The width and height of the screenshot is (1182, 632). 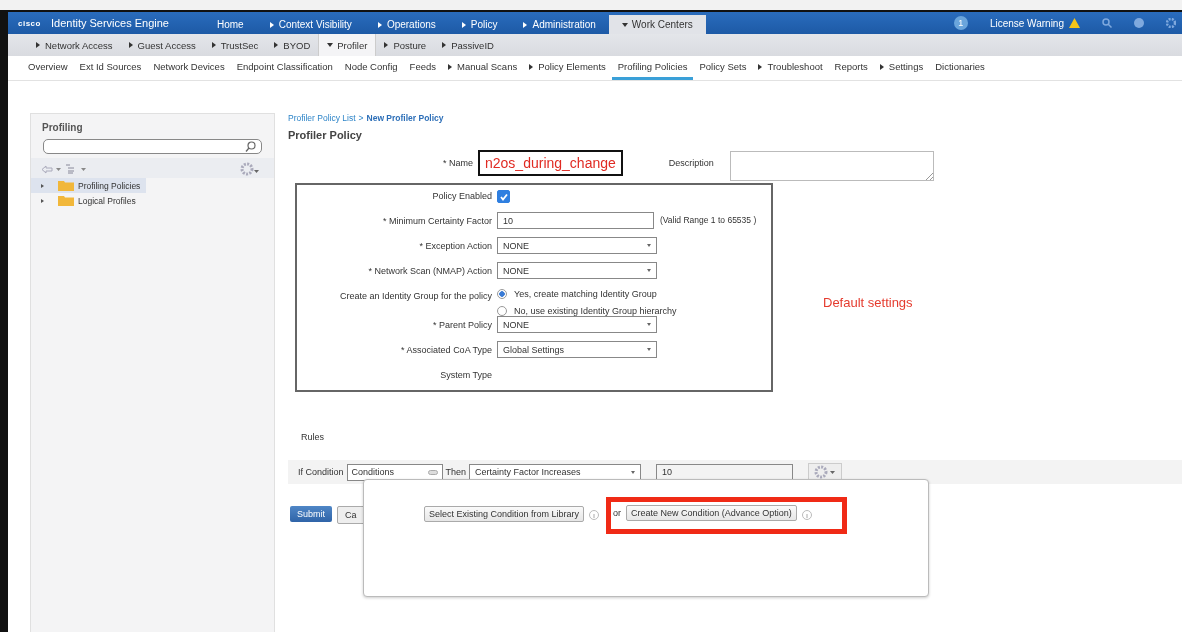 What do you see at coordinates (62, 127) in the screenshot?
I see `sidebar-title: Profiling` at bounding box center [62, 127].